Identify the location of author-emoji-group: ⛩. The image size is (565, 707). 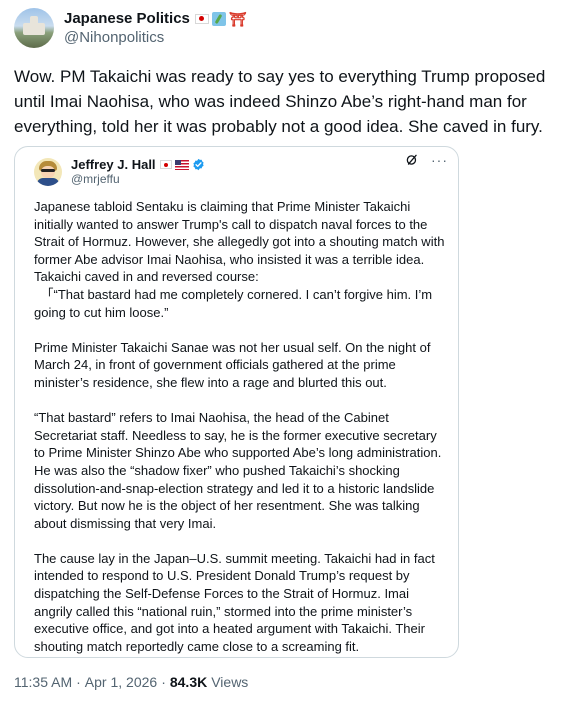
(220, 18).